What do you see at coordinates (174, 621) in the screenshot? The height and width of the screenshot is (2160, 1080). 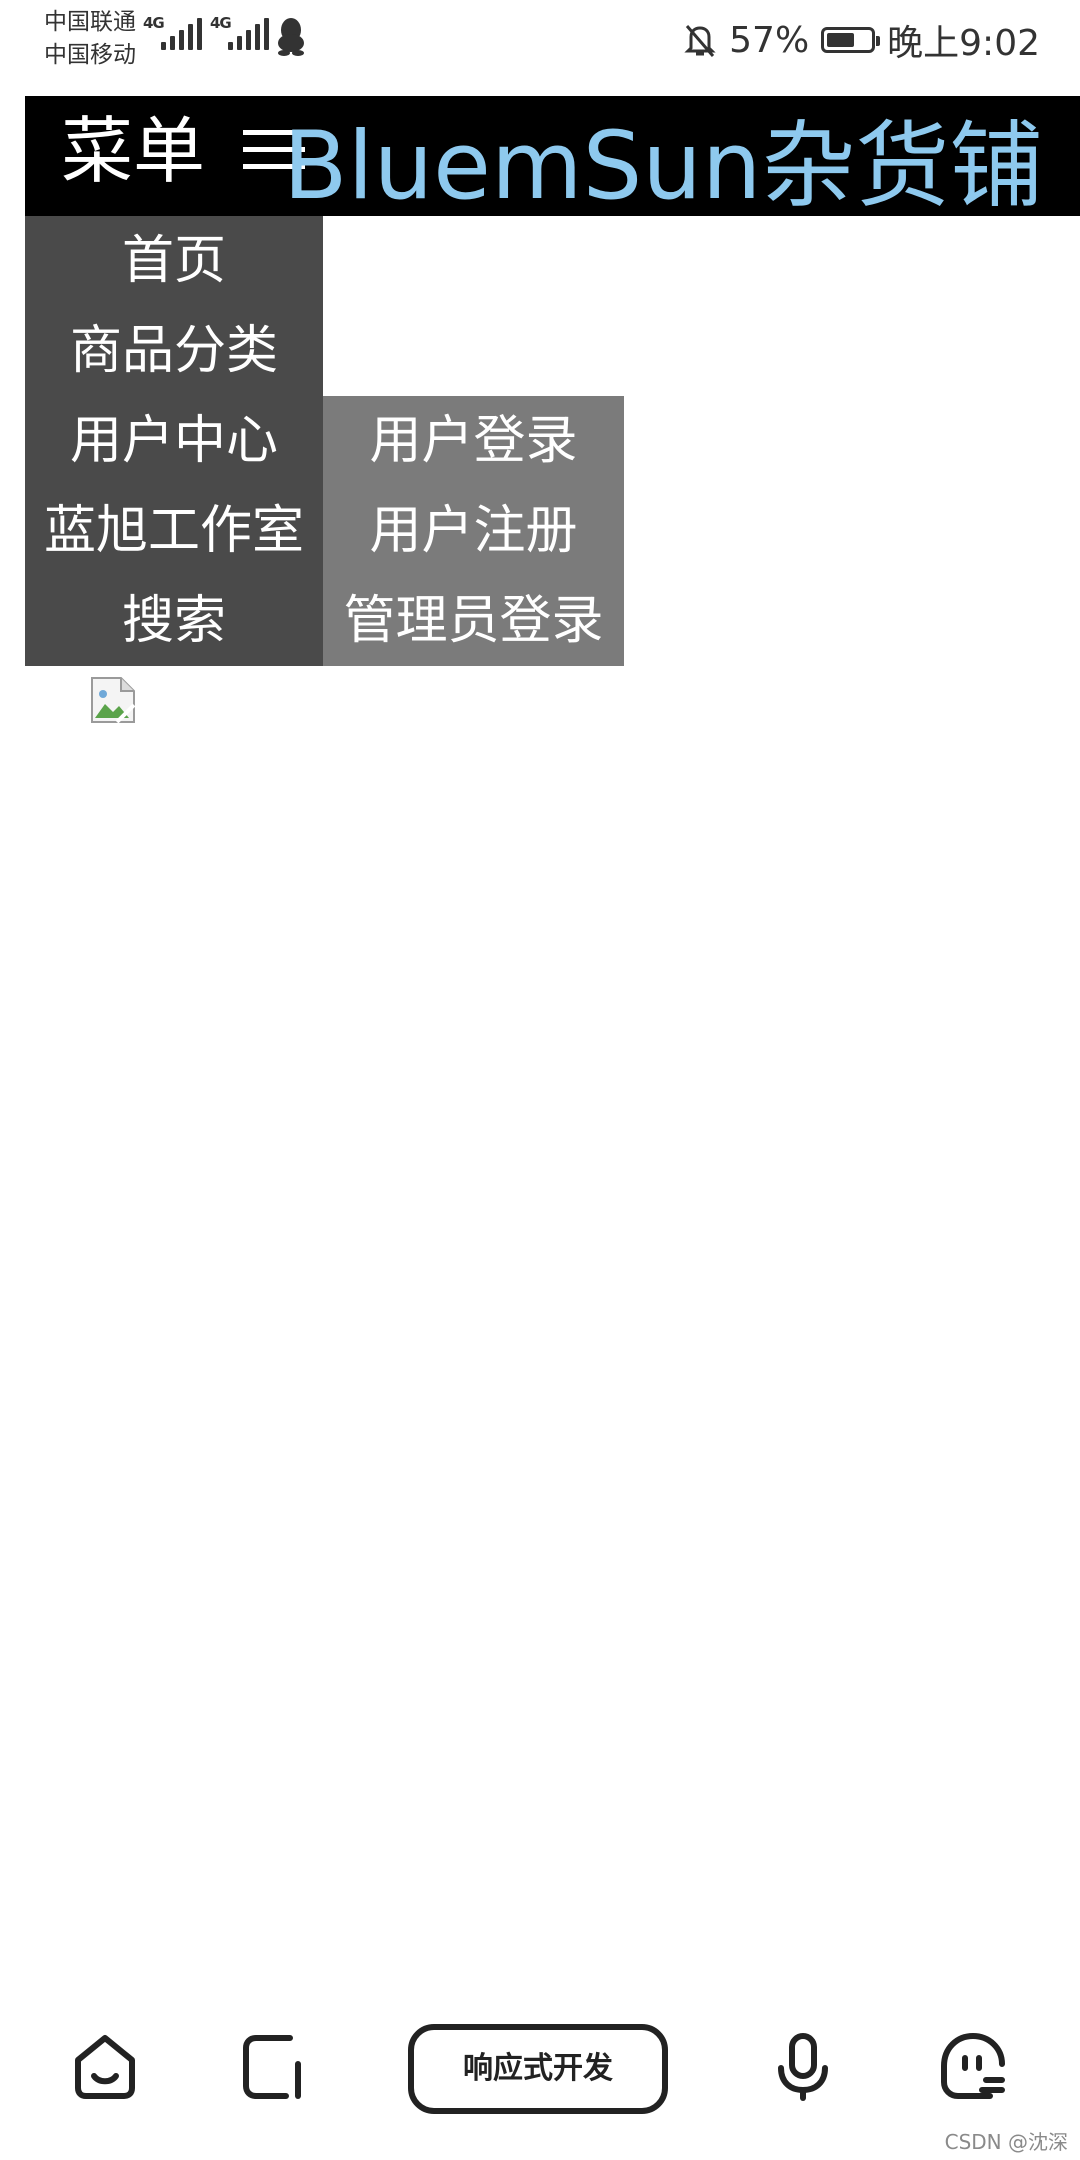 I see `nav-item-search: 搜索` at bounding box center [174, 621].